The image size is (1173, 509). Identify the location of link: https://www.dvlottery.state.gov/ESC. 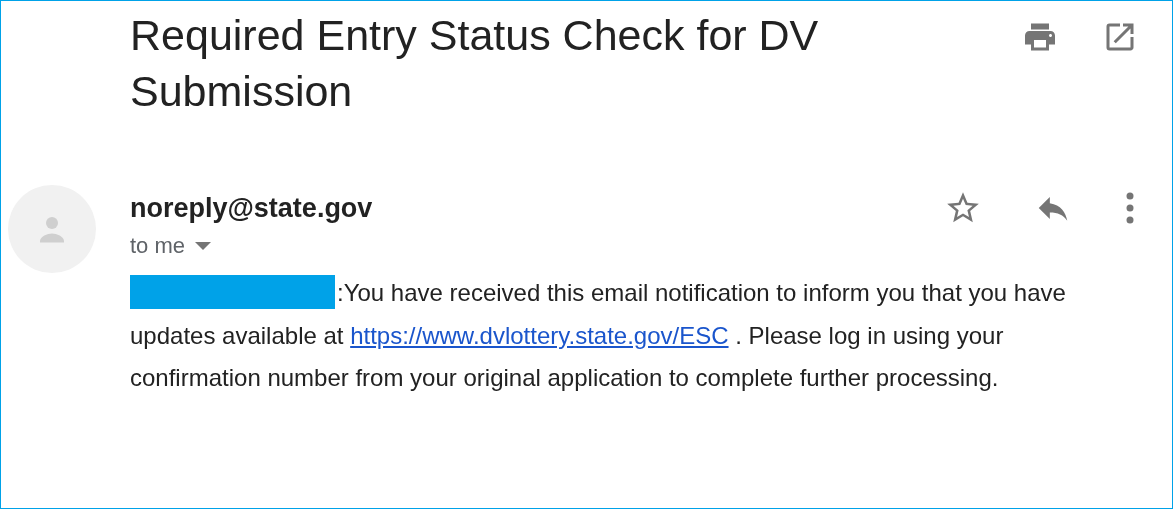
(539, 335).